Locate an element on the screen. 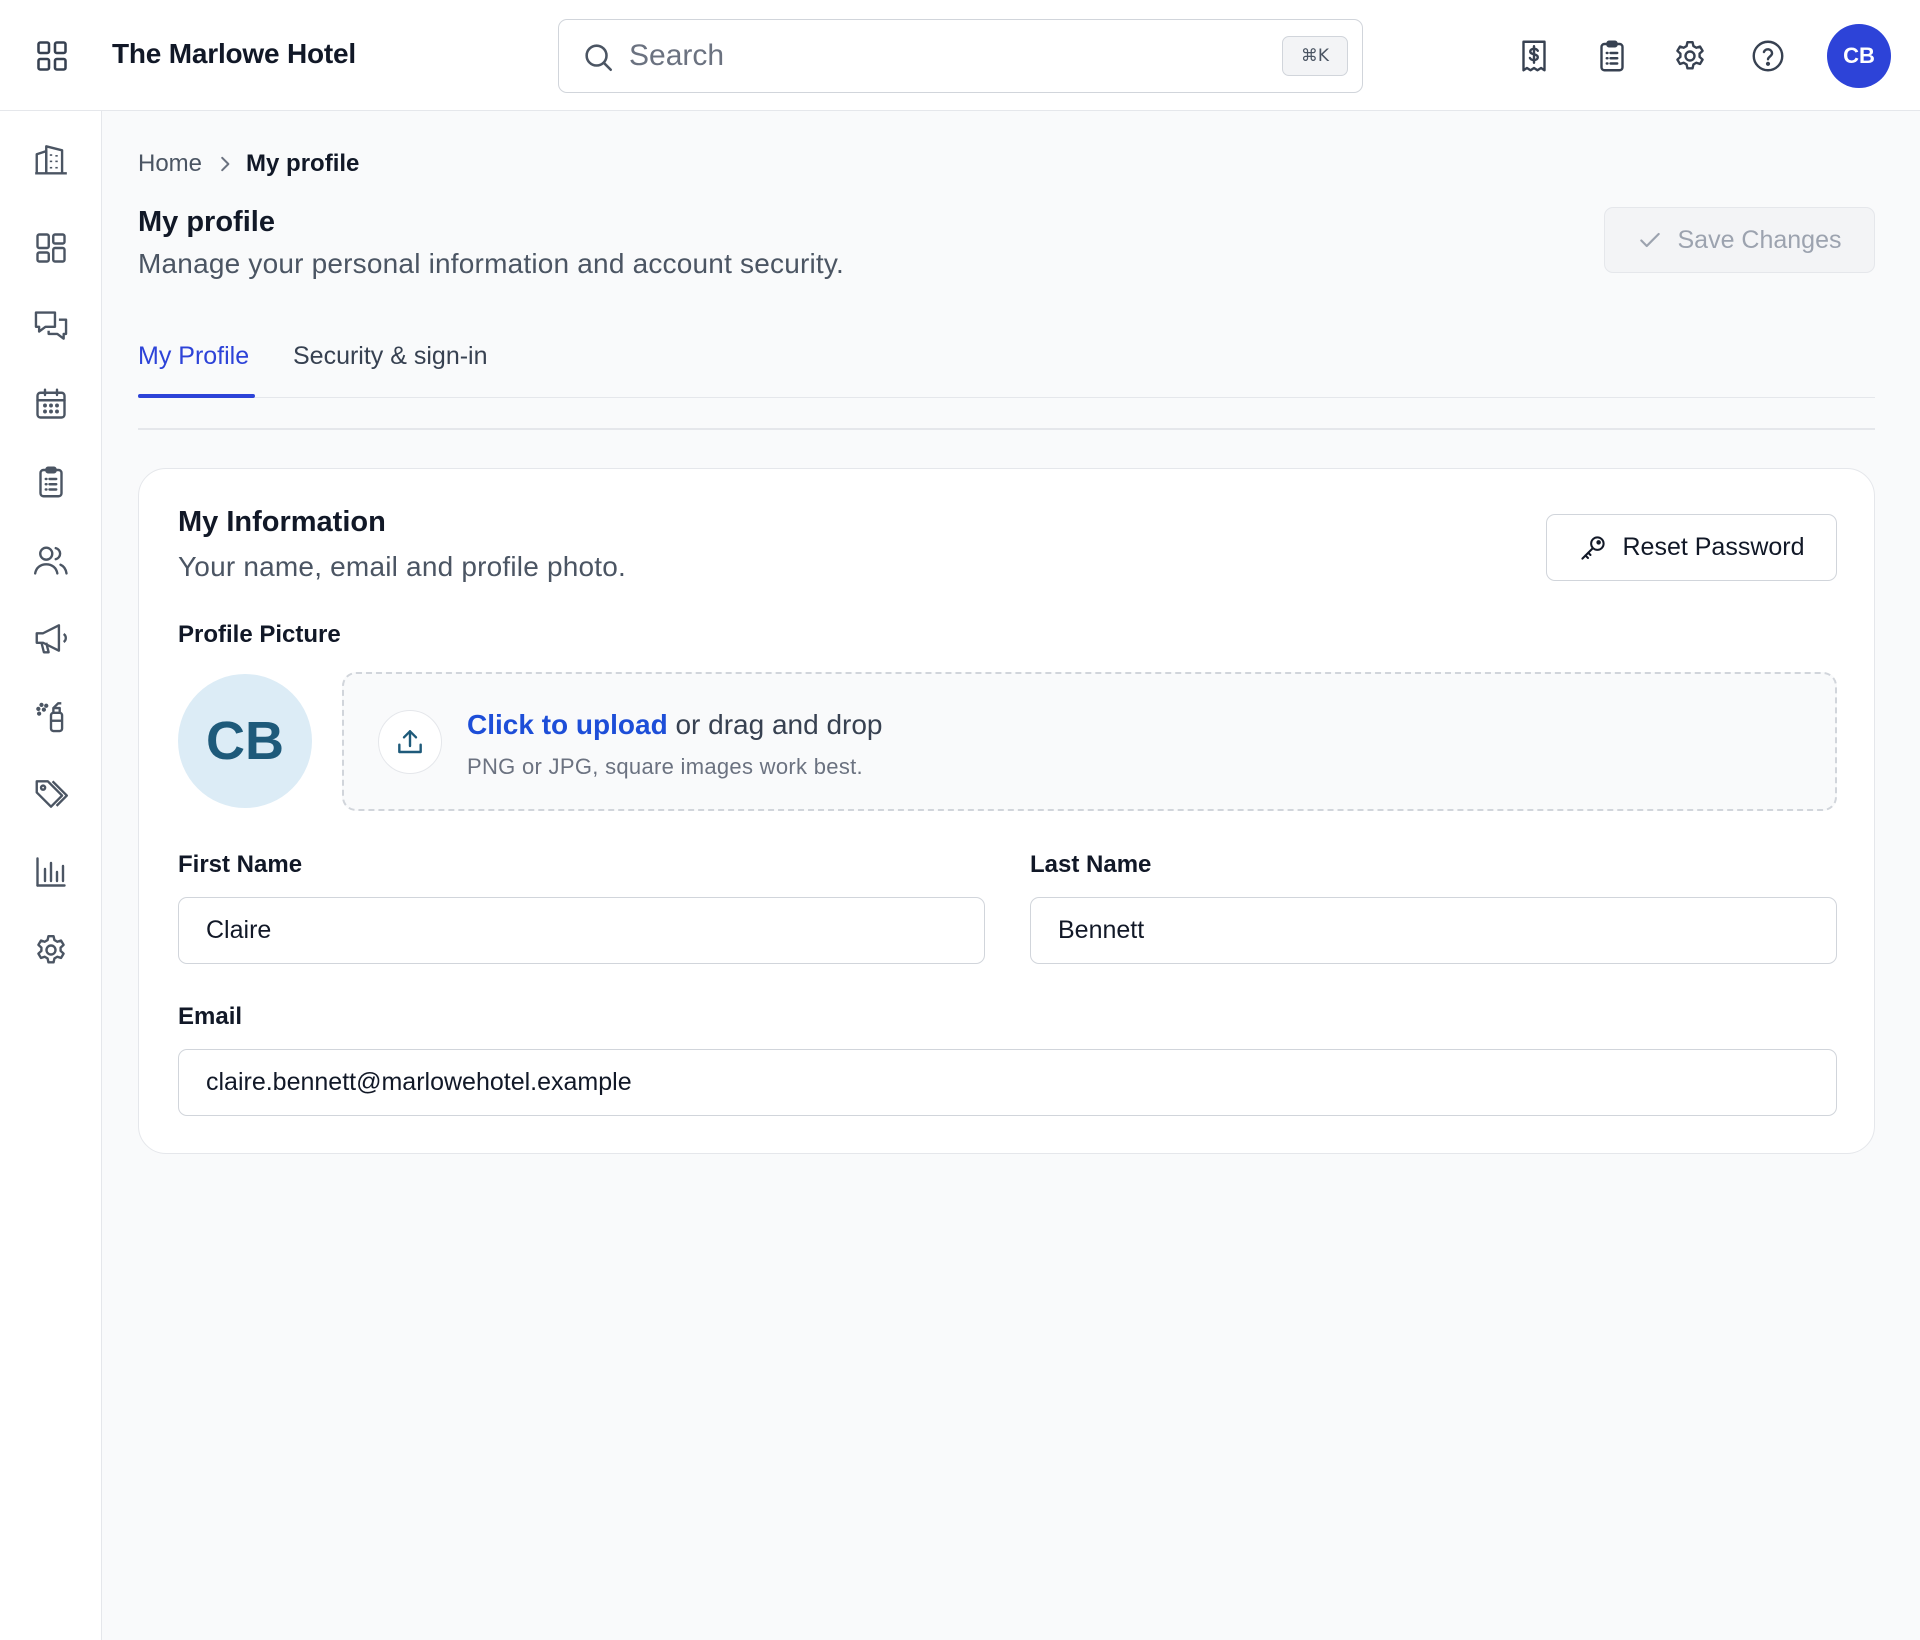 The image size is (1920, 1640). bar-chart-icon is located at coordinates (51, 872).